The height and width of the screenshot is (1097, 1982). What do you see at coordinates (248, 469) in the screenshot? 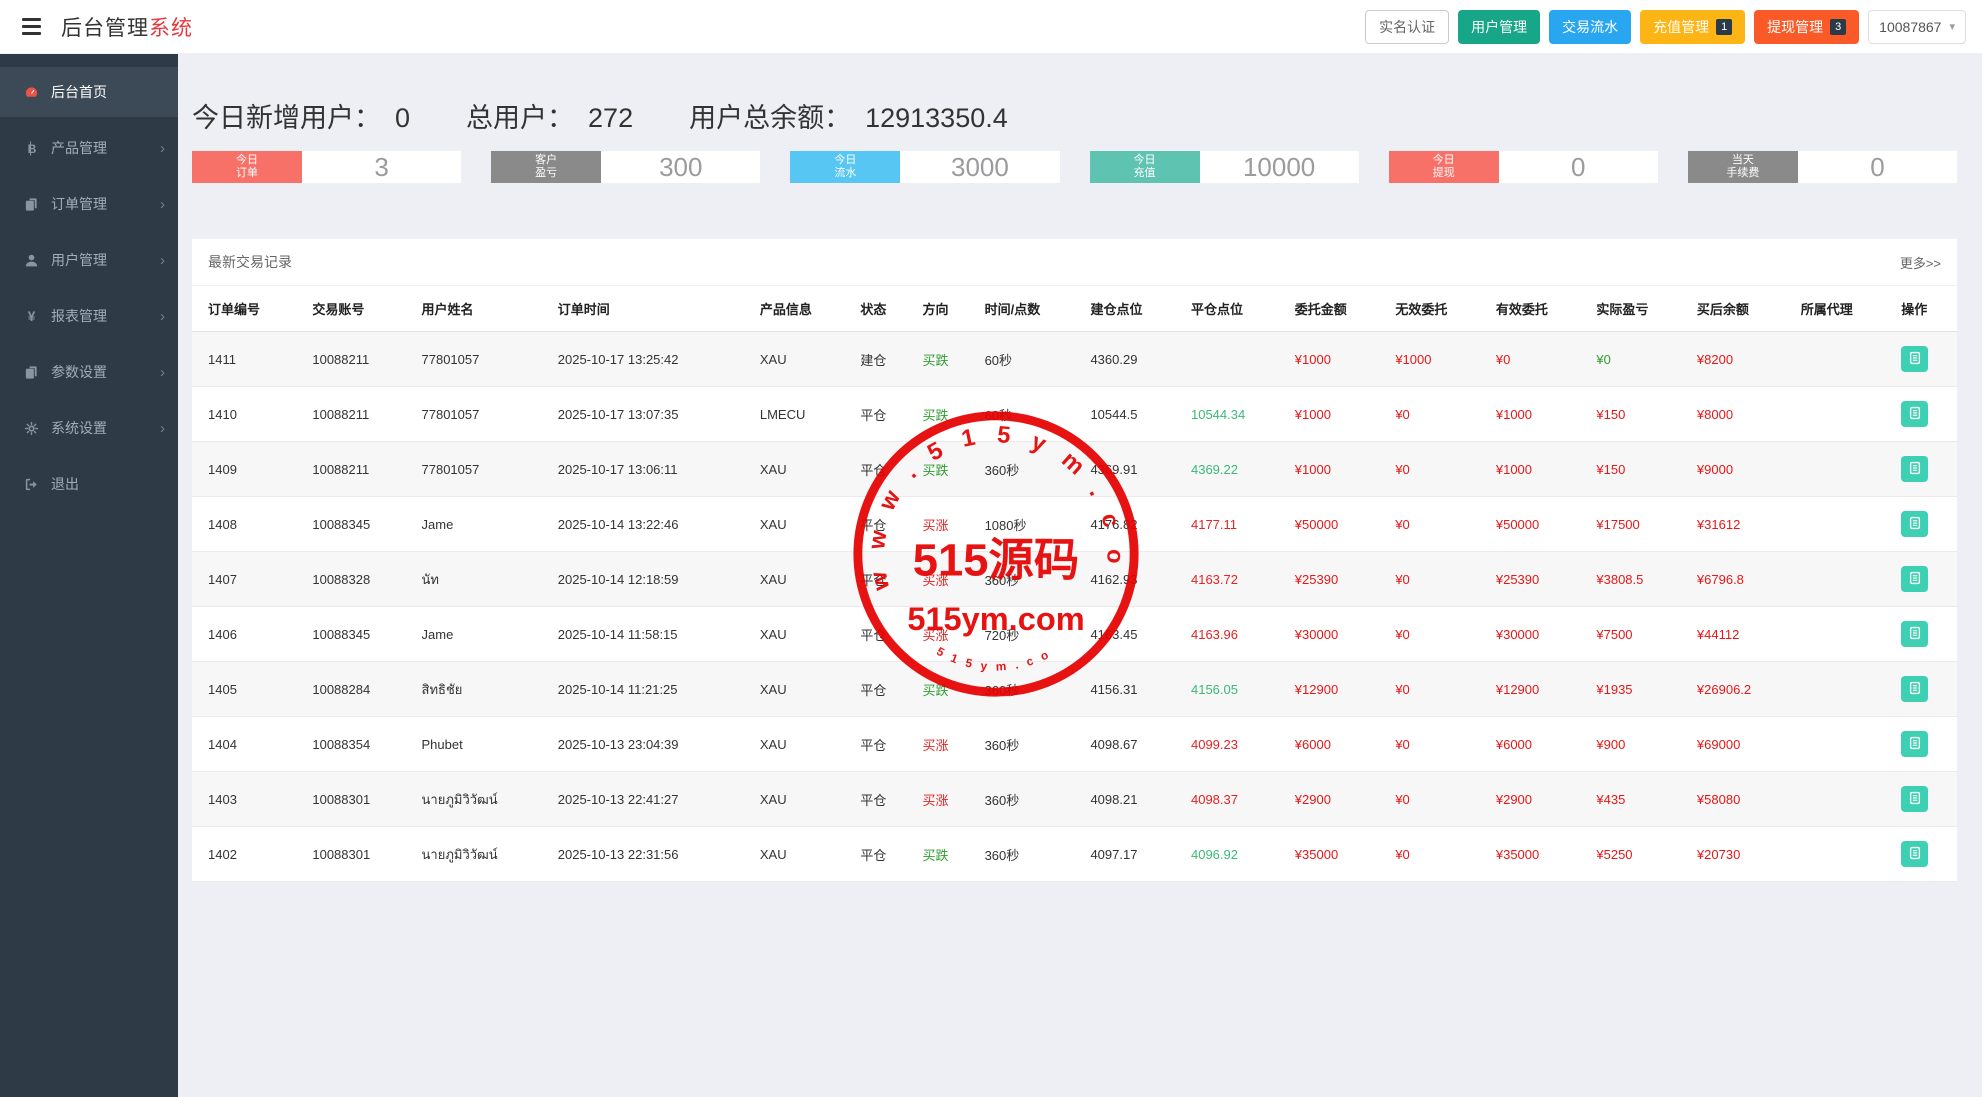
I see `cell-order-id: 1409` at bounding box center [248, 469].